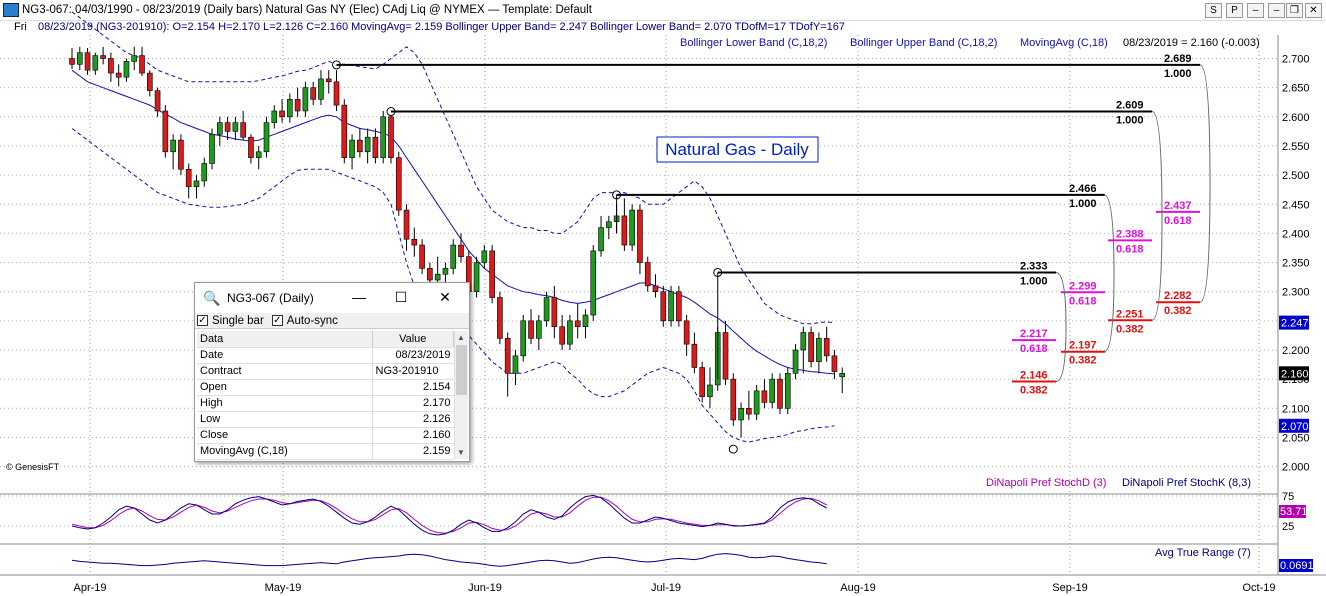  Describe the element at coordinates (412, 403) in the screenshot. I see `row-value: 2.170` at that location.